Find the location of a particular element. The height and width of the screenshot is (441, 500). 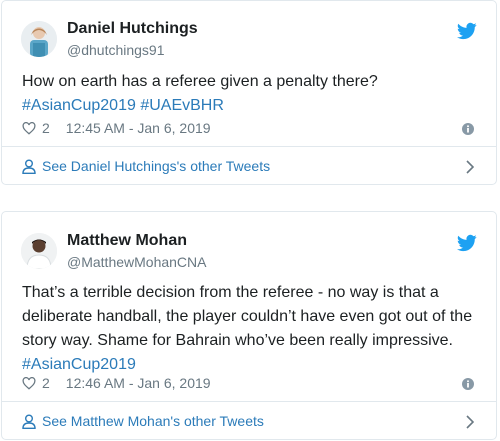

see-other-tweets-link: See Daniel Hutchings's other Tweets is located at coordinates (146, 166).